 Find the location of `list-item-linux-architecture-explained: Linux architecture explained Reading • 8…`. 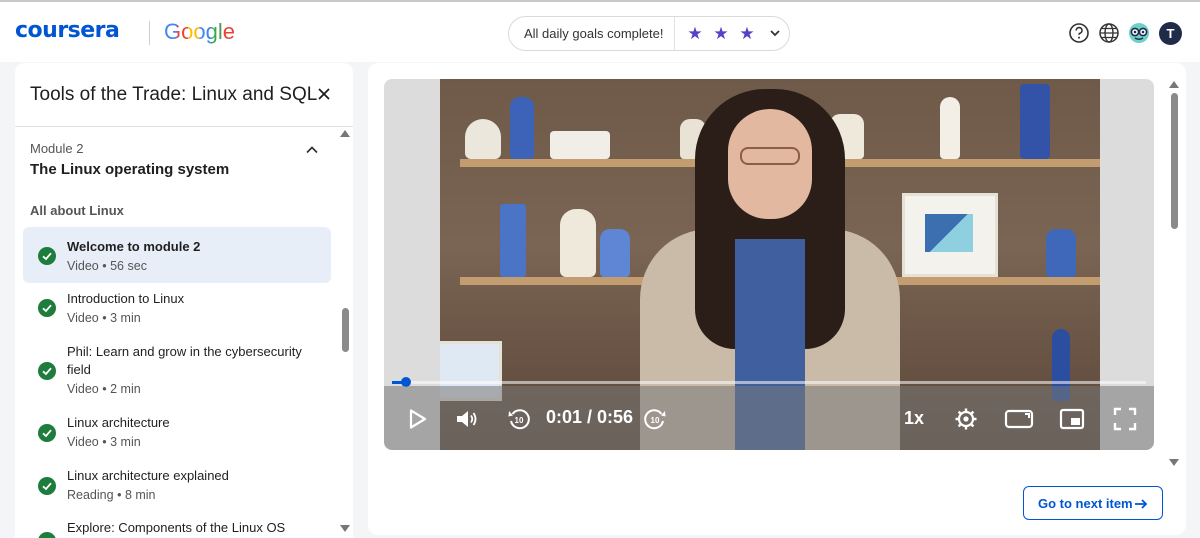

list-item-linux-architecture-explained: Linux architecture explained Reading • 8… is located at coordinates (177, 486).